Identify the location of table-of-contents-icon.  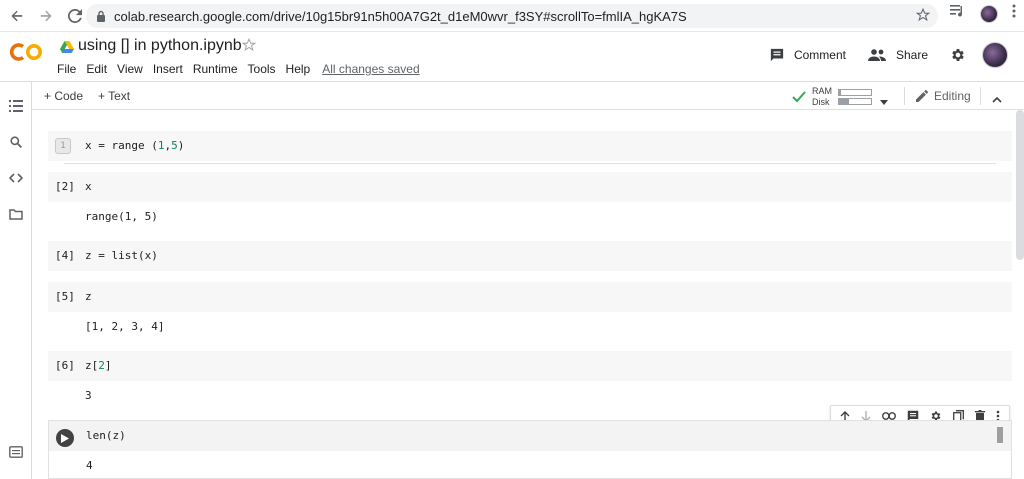
(16, 106).